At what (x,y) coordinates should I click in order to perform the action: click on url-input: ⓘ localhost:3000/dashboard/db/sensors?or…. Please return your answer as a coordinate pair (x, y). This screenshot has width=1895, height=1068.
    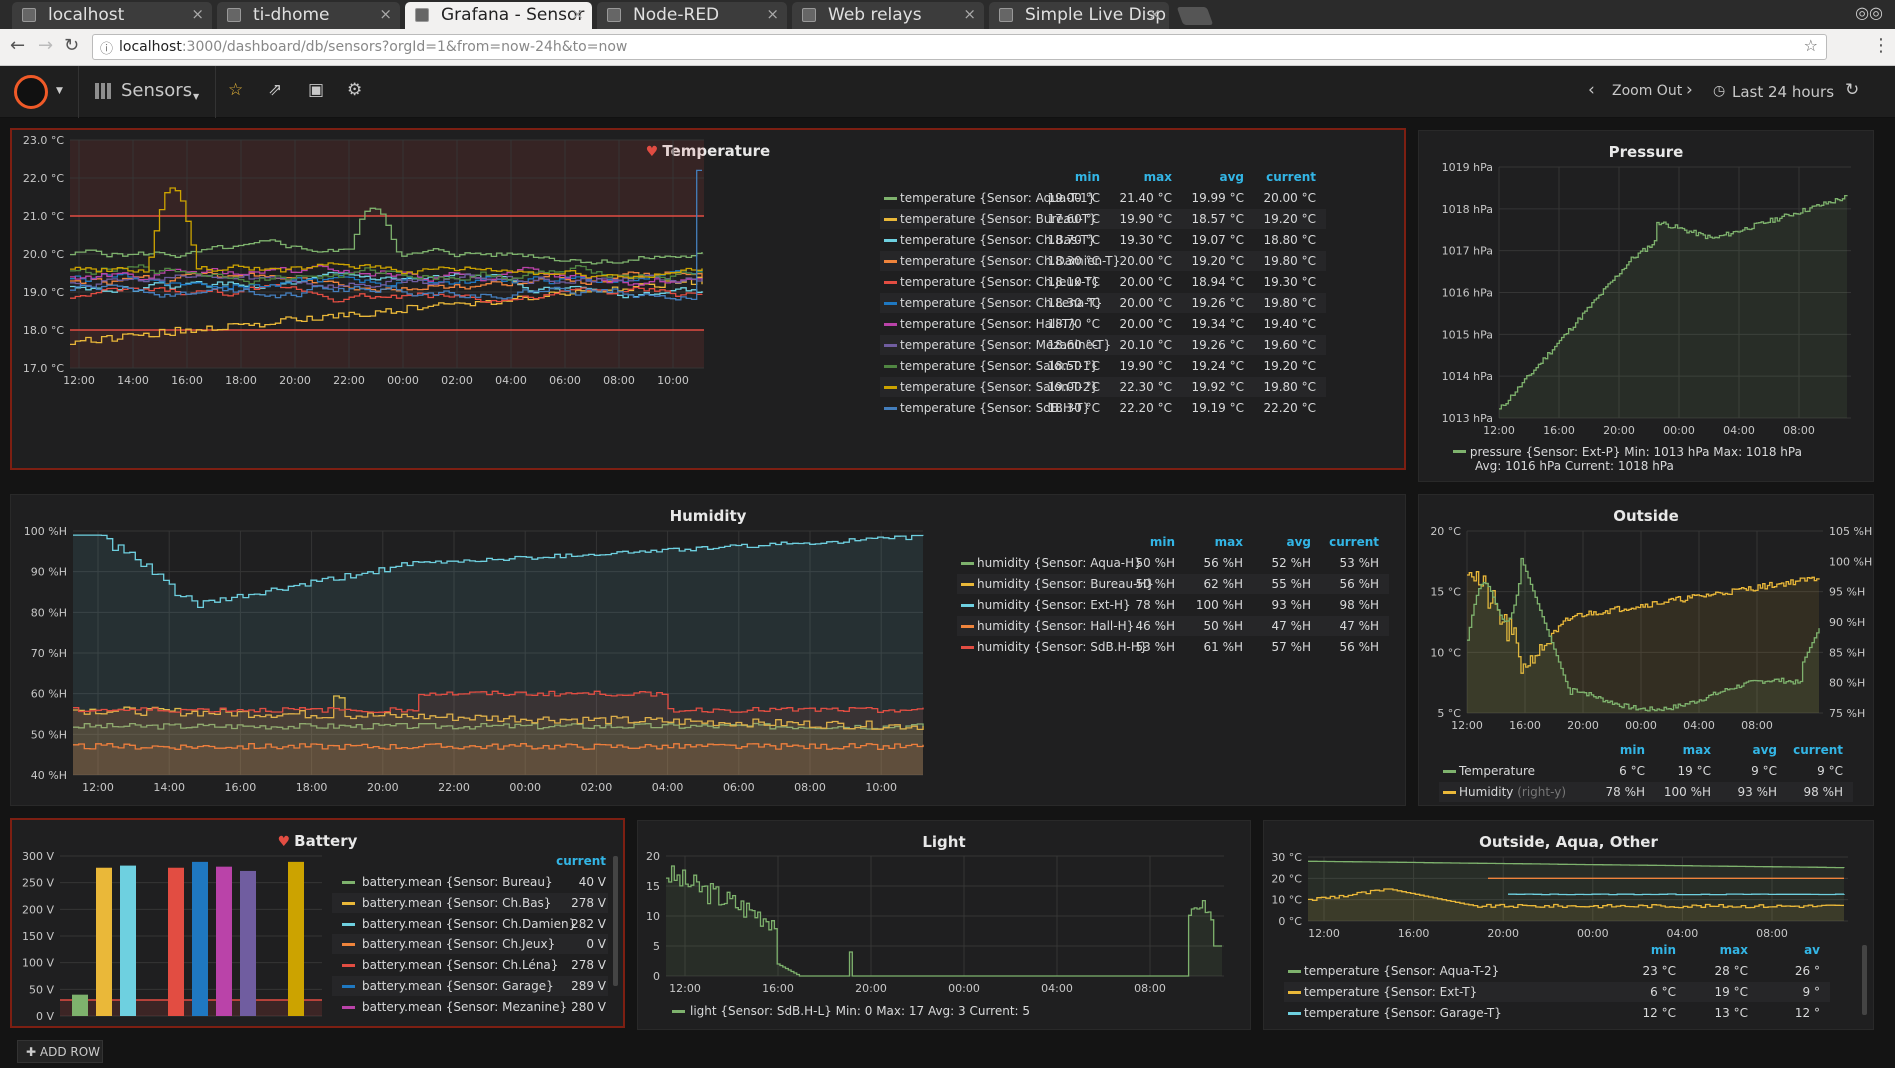
    Looking at the image, I should click on (959, 47).